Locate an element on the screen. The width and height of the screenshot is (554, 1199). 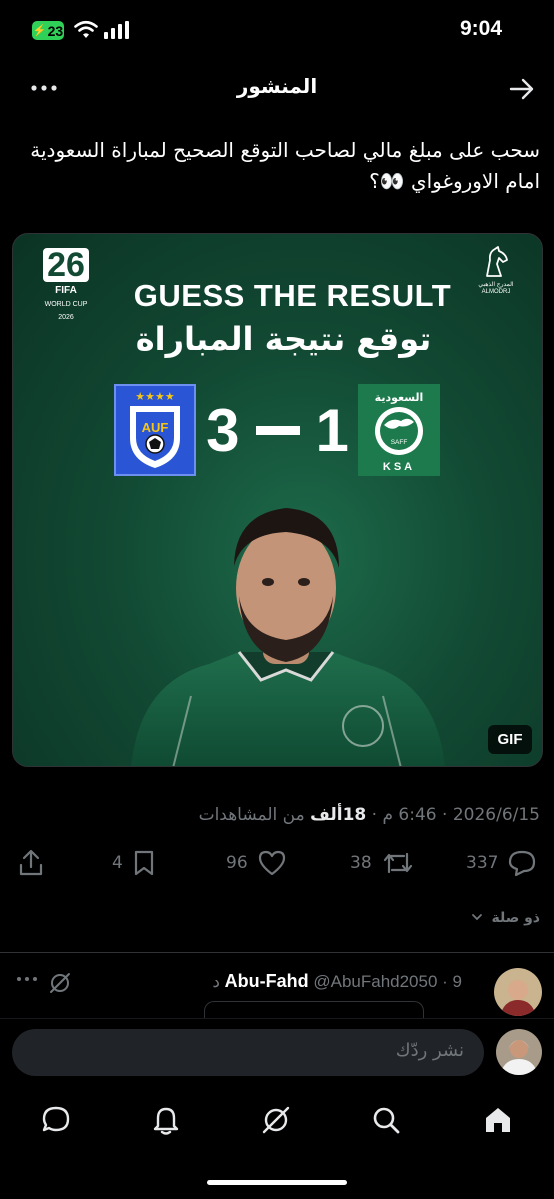
related-label: ذو صلة is located at coordinates (516, 918).